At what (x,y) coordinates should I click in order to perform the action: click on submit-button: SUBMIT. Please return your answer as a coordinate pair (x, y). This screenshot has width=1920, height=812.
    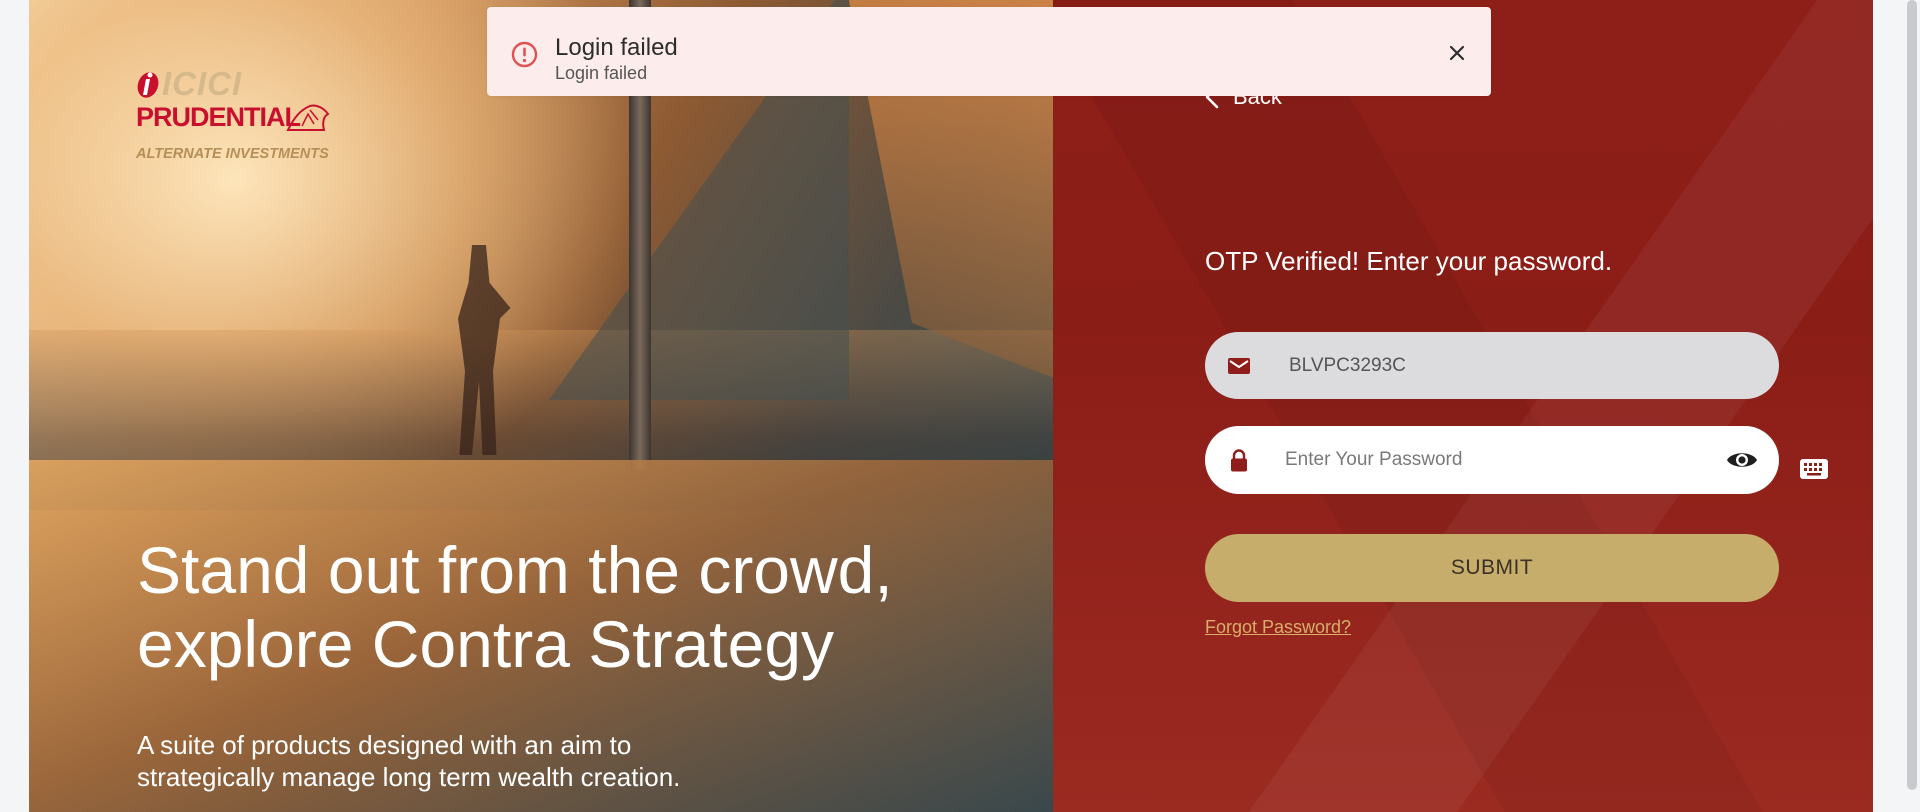
    Looking at the image, I should click on (1492, 568).